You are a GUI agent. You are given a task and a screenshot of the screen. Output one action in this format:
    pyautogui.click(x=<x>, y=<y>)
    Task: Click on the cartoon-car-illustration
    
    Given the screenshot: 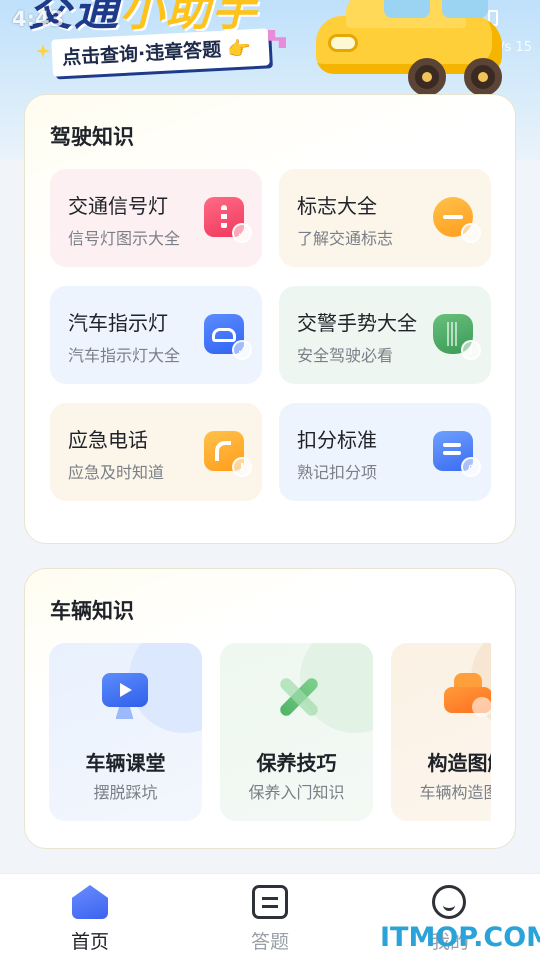 What is the action you would take?
    pyautogui.click(x=409, y=48)
    